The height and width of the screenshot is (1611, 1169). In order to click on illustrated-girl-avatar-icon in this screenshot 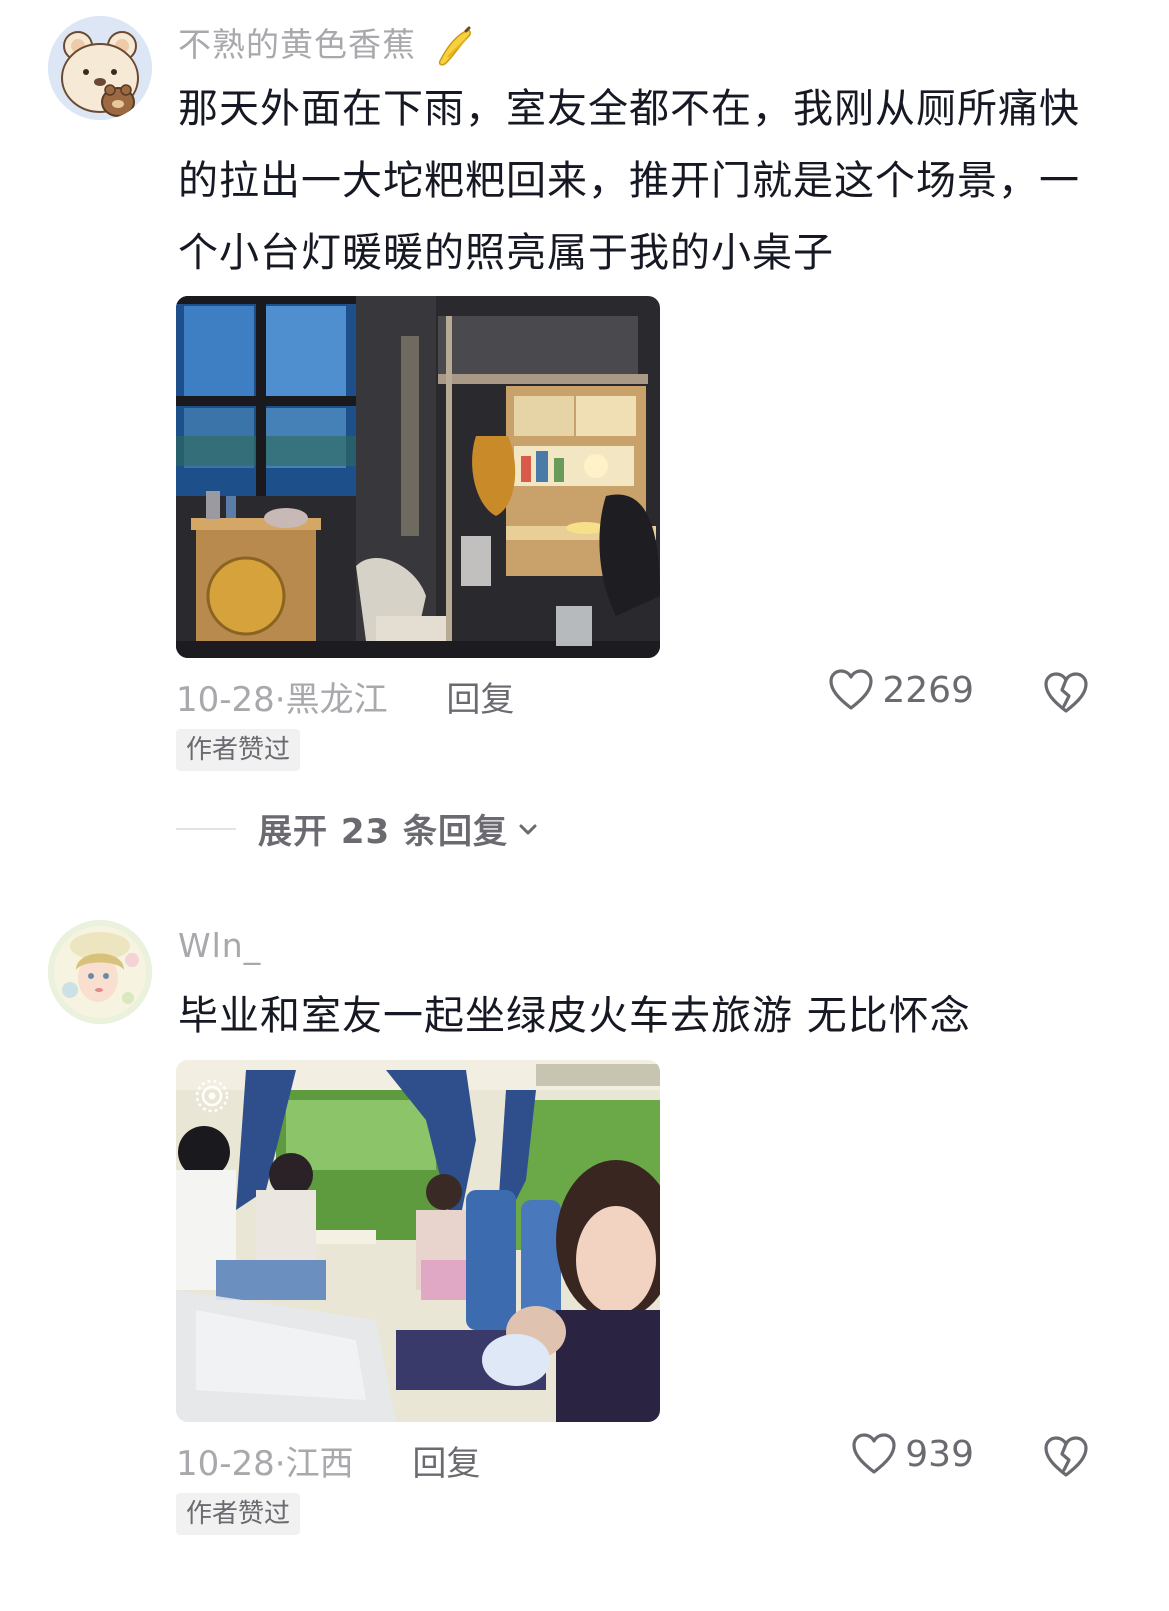, I will do `click(100, 972)`.